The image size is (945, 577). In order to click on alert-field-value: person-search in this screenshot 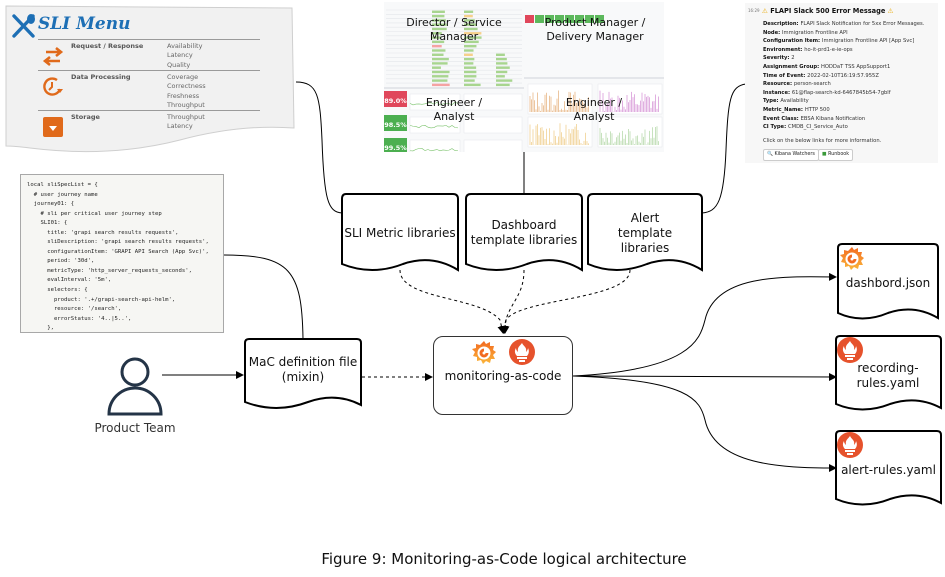, I will do `click(812, 84)`.